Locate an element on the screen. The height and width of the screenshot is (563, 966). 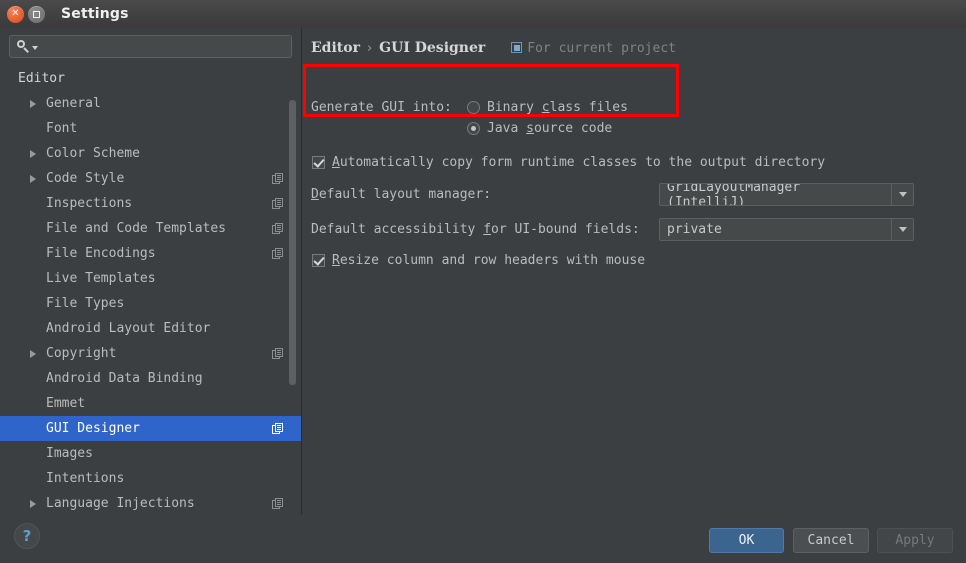
sidebar-item-label: Android Data Binding is located at coordinates (124, 378).